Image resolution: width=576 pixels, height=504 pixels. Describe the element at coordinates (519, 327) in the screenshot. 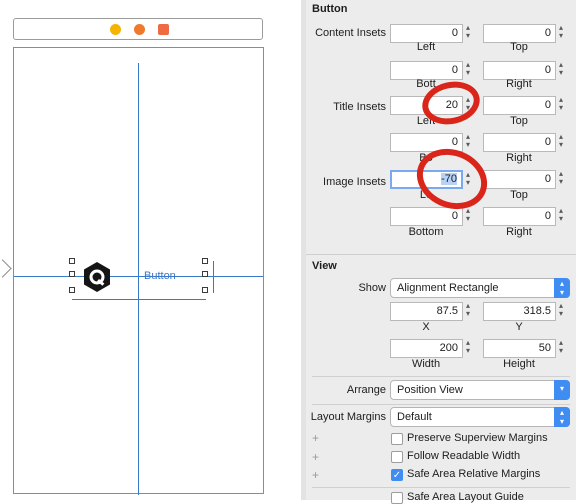

I see `y-caption: Y` at that location.